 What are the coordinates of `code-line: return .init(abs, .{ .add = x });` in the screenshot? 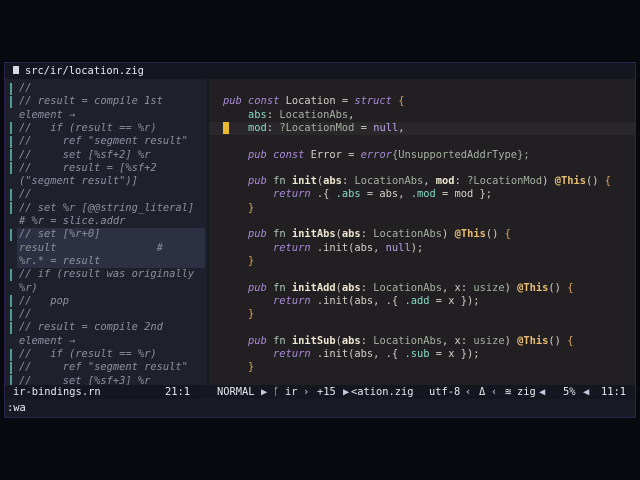 It's located at (351, 301).